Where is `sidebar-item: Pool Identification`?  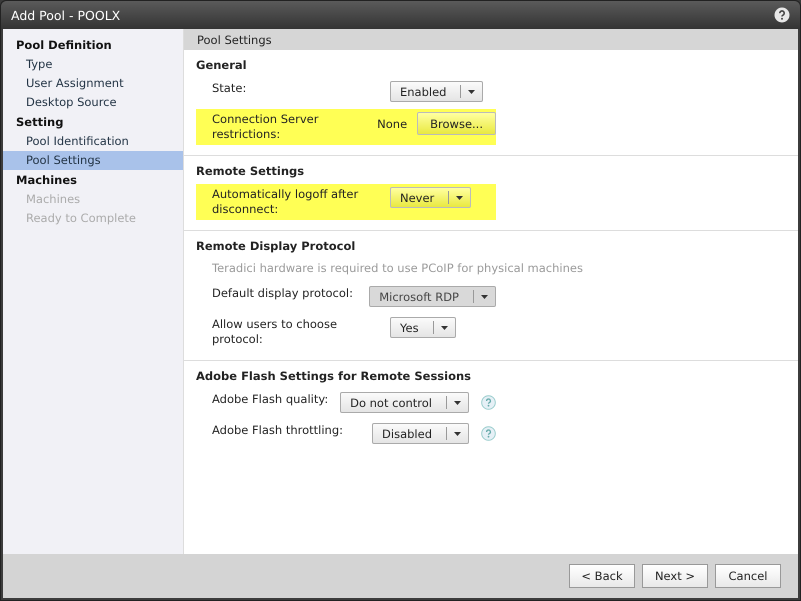 sidebar-item: Pool Identification is located at coordinates (93, 141).